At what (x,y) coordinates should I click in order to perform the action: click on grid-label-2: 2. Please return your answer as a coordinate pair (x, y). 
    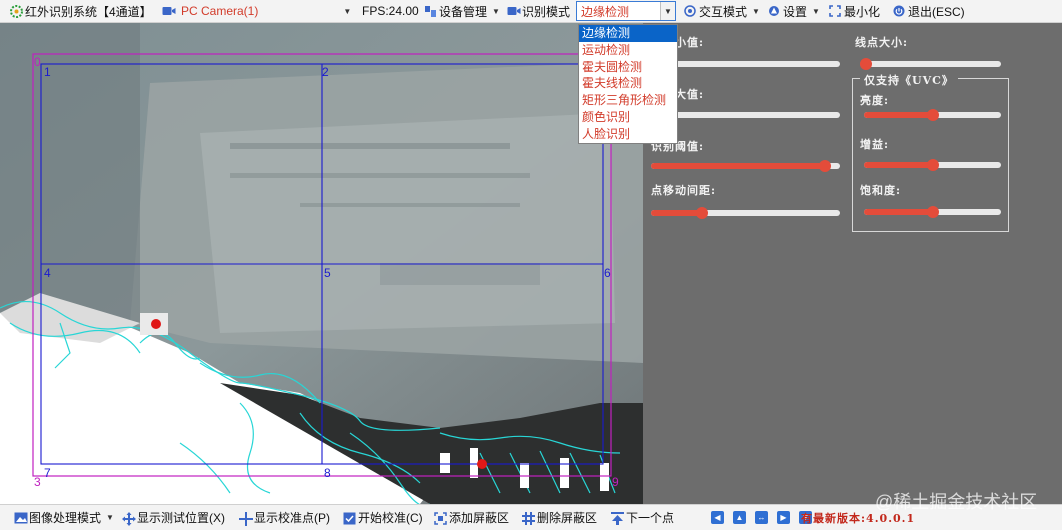
    Looking at the image, I should click on (325, 72).